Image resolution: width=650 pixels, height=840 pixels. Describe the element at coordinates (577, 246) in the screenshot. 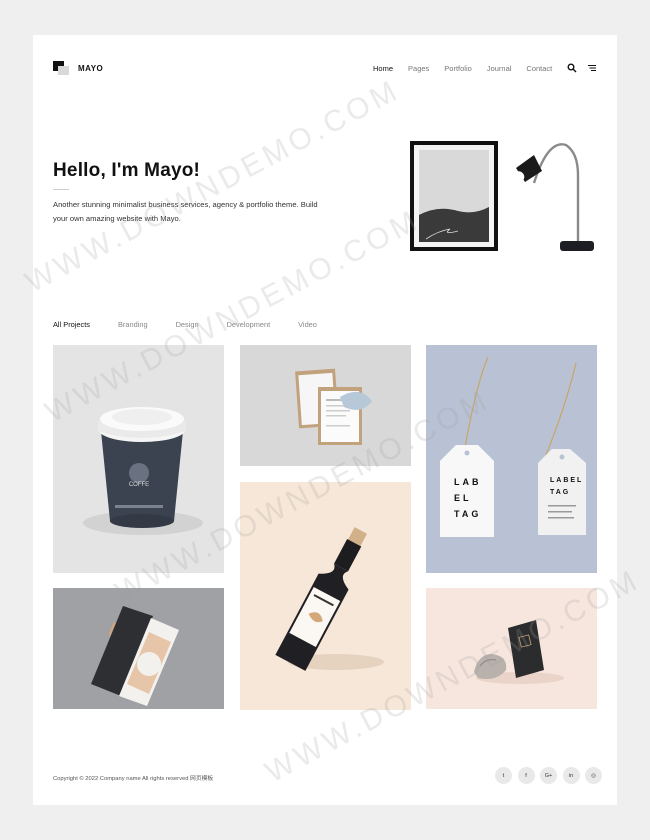

I see `lamp-base` at that location.